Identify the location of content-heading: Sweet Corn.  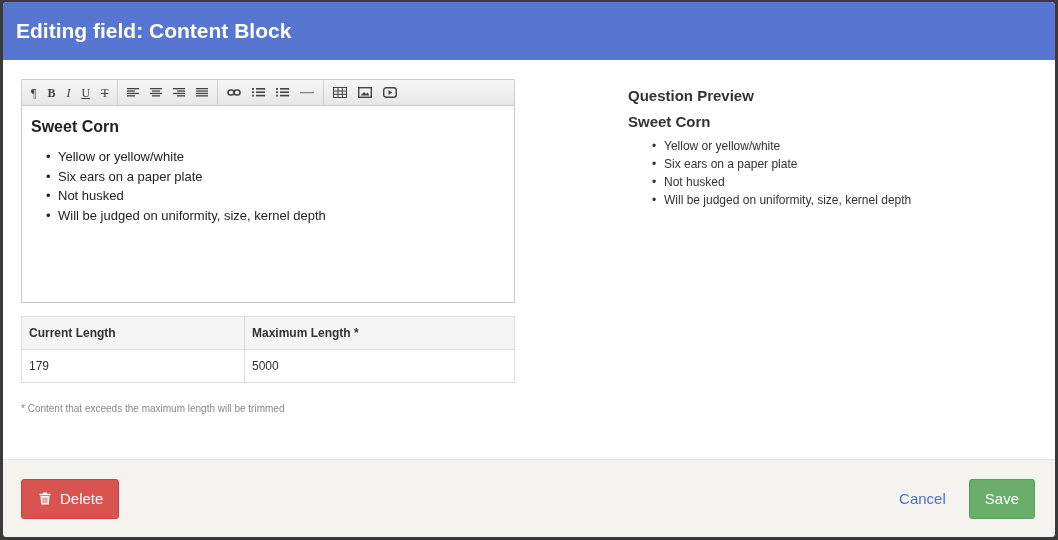
(75, 127).